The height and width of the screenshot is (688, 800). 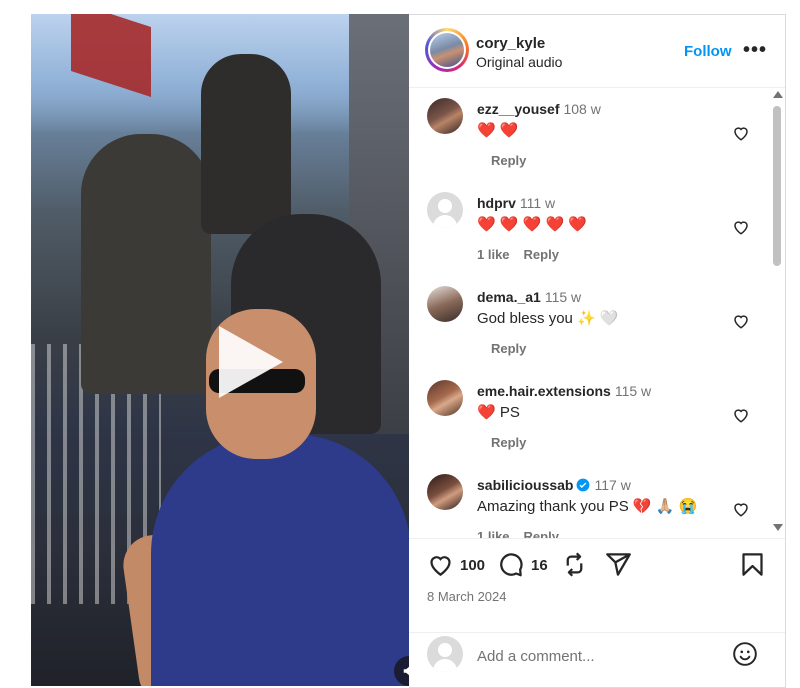 What do you see at coordinates (618, 567) in the screenshot?
I see `share-icon` at bounding box center [618, 567].